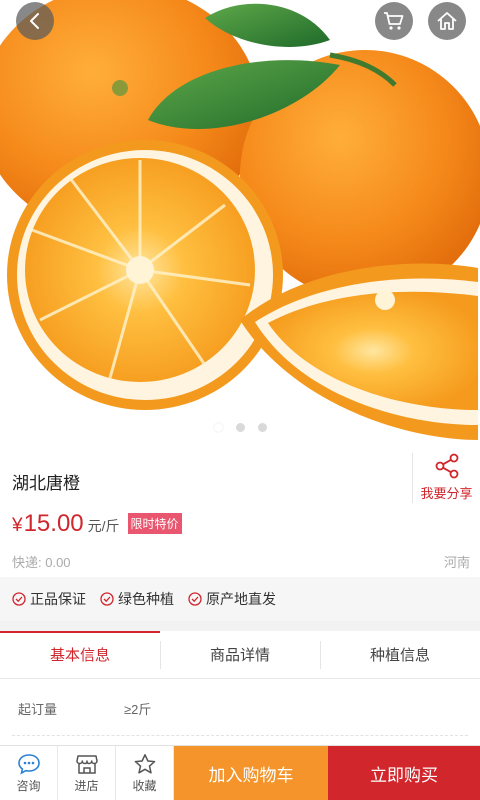 The width and height of the screenshot is (480, 800). What do you see at coordinates (154, 523) in the screenshot?
I see `promo-badge: 限时特价` at bounding box center [154, 523].